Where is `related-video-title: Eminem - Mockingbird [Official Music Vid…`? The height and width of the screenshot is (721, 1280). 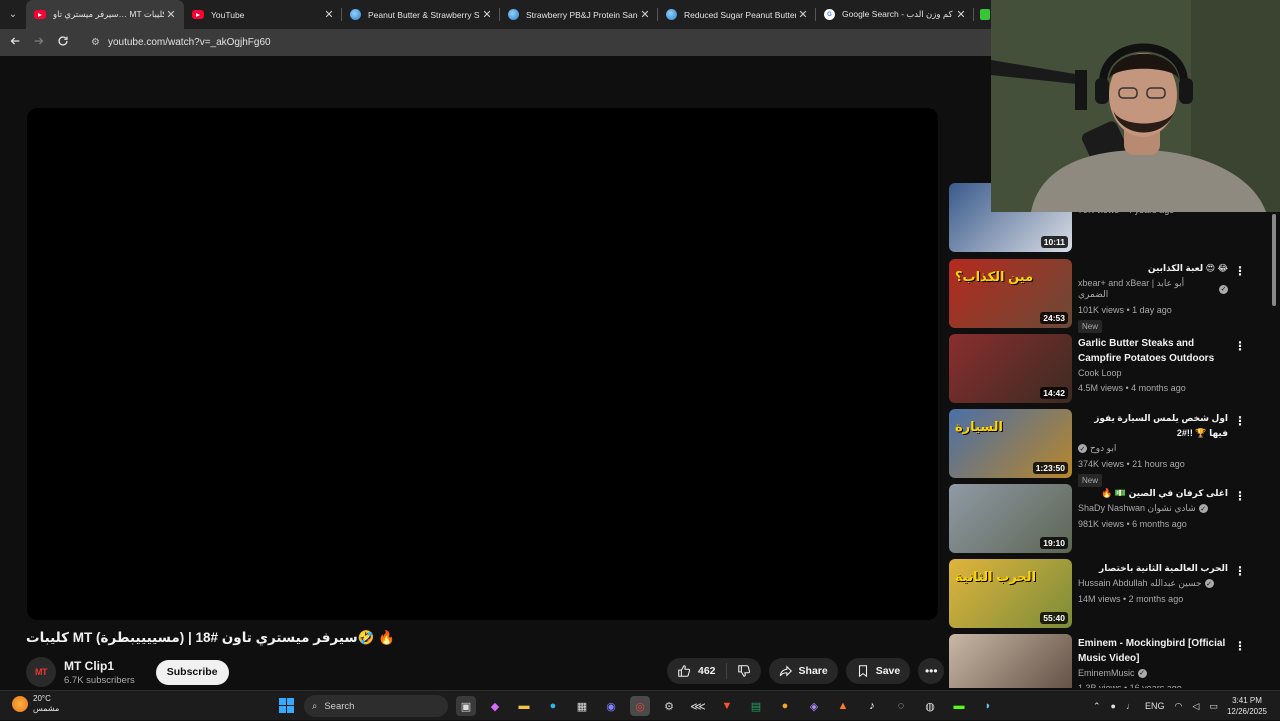 related-video-title: Eminem - Mockingbird [Official Music Vid… is located at coordinates (1153, 651).